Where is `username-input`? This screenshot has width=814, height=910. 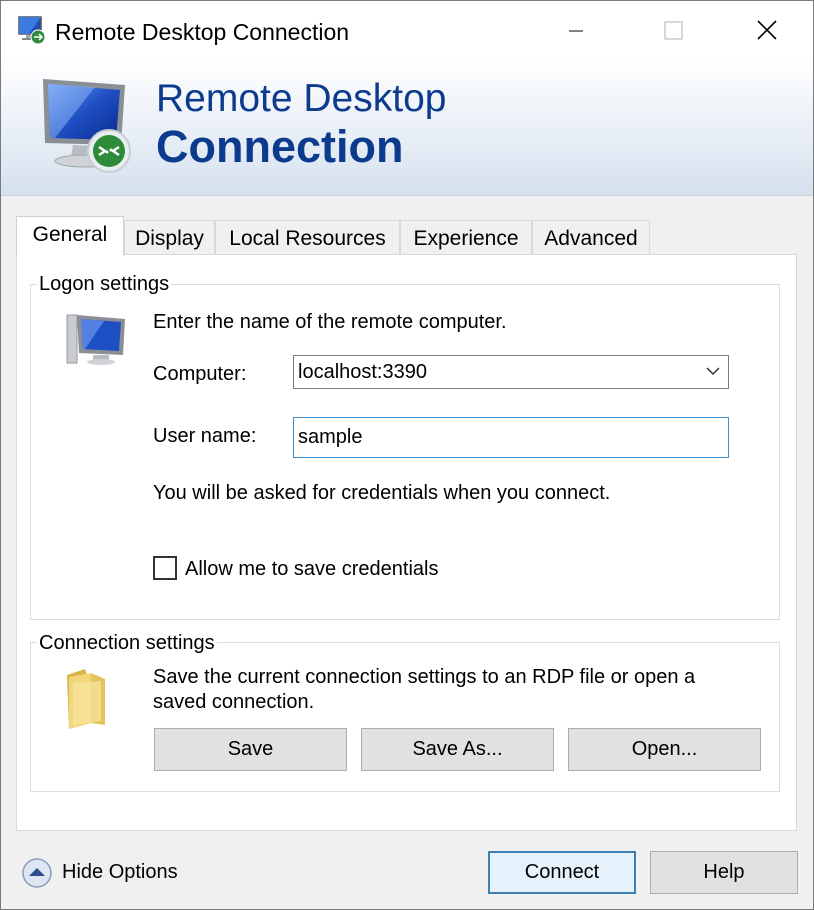 username-input is located at coordinates (511, 437).